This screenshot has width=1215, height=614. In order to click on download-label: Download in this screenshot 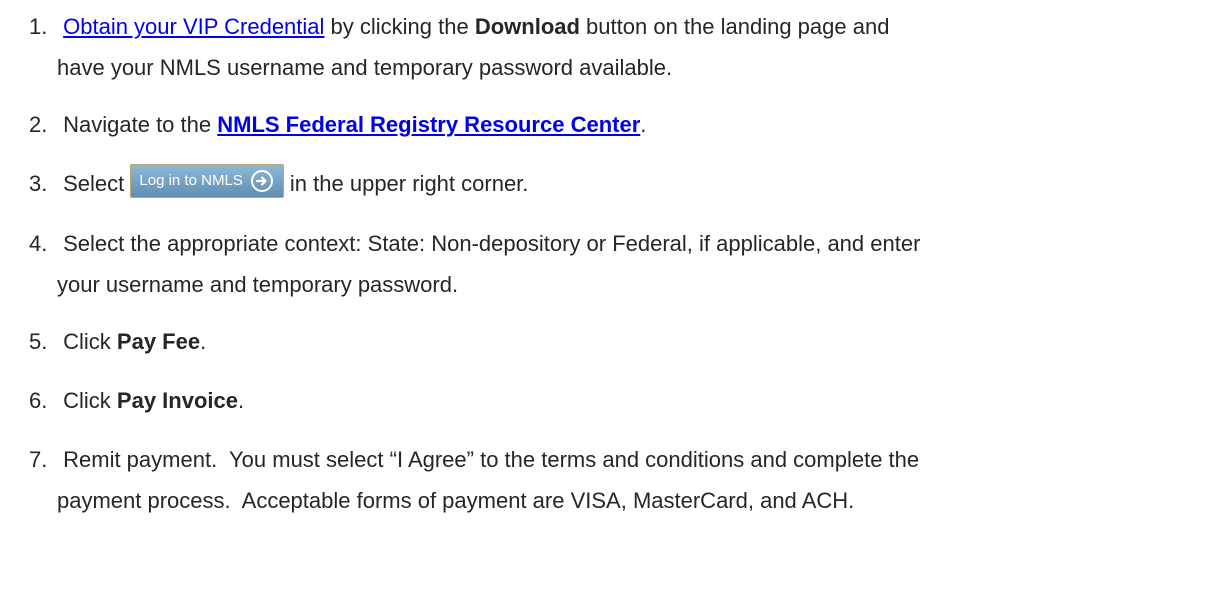, I will do `click(527, 26)`.